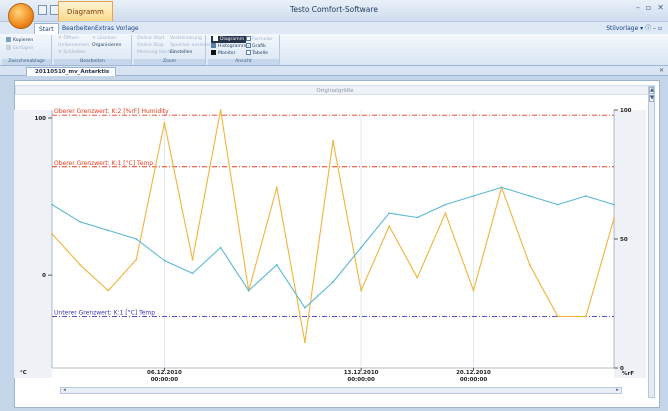 The image size is (668, 411). I want to click on x-tick-time-0: 00:00:00, so click(165, 380).